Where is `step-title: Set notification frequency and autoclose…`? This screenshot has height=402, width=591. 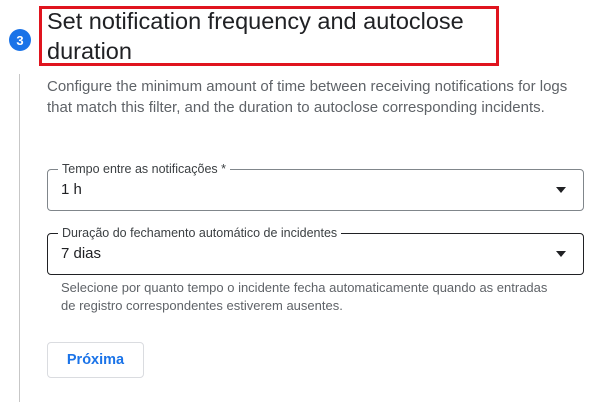
step-title: Set notification frequency and autoclose… is located at coordinates (255, 36).